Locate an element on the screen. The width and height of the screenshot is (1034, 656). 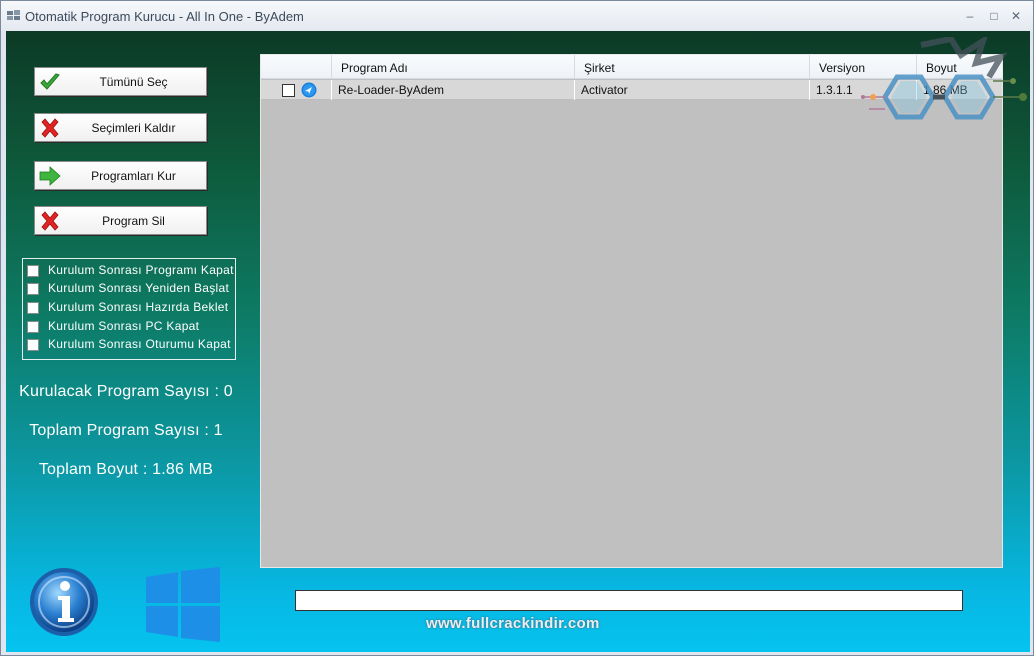
delete-program-button: Program Sil is located at coordinates (120, 220).